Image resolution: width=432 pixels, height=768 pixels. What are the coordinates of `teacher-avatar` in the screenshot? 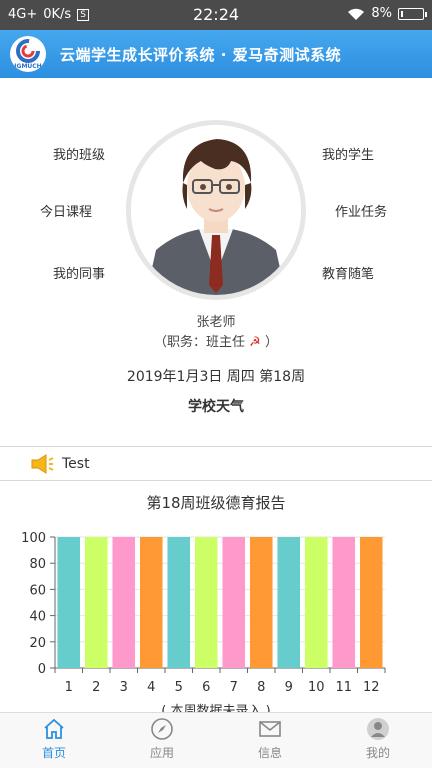 It's located at (216, 210).